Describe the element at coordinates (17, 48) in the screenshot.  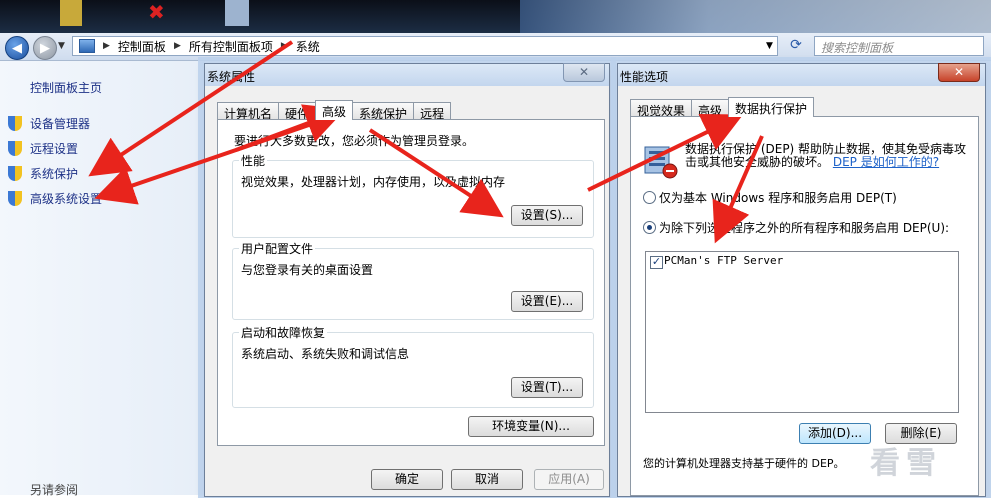
I see `back-button: ◀` at that location.